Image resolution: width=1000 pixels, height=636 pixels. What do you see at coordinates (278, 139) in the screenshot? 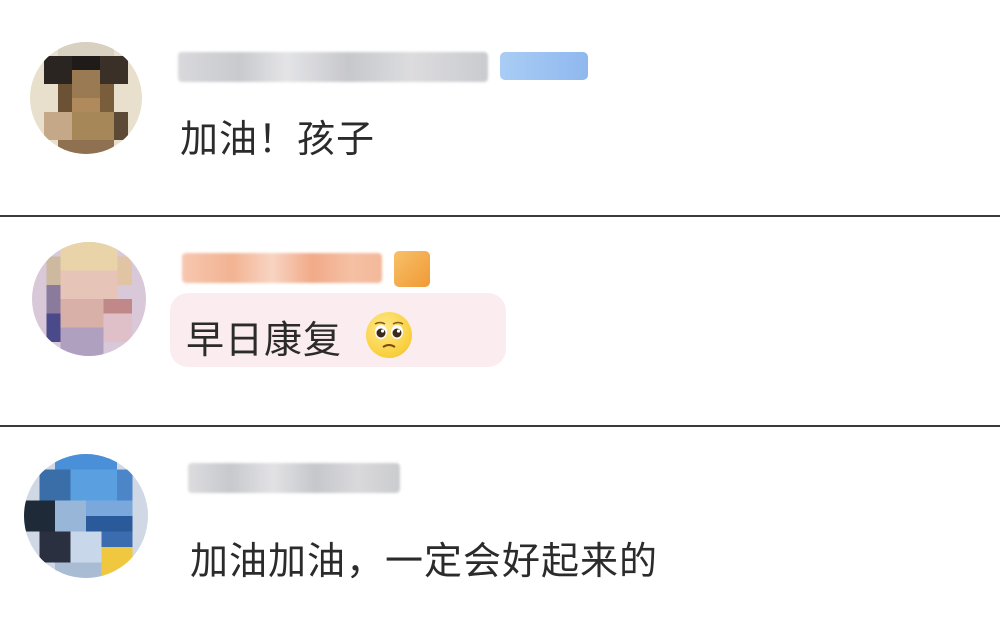
I see `comment-text: 加油！孩子` at bounding box center [278, 139].